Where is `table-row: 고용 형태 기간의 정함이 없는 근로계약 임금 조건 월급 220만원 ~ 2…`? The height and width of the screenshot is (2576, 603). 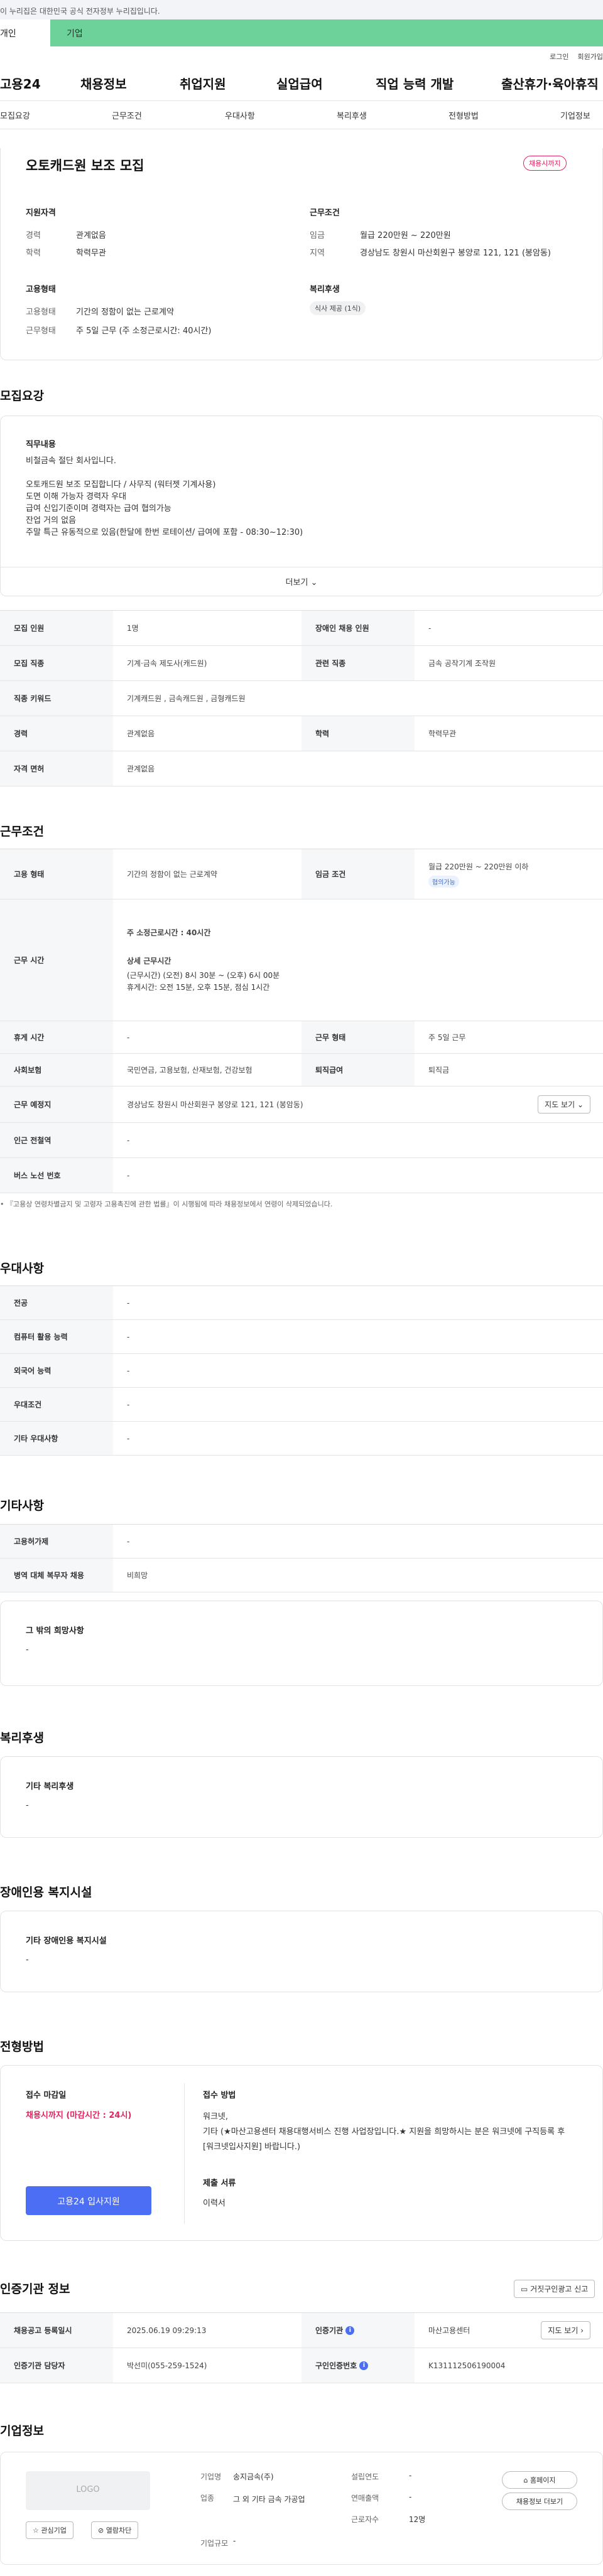
table-row: 고용 형태 기간의 정함이 없는 근로계약 임금 조건 월급 220만원 ~ 2… is located at coordinates (301, 874).